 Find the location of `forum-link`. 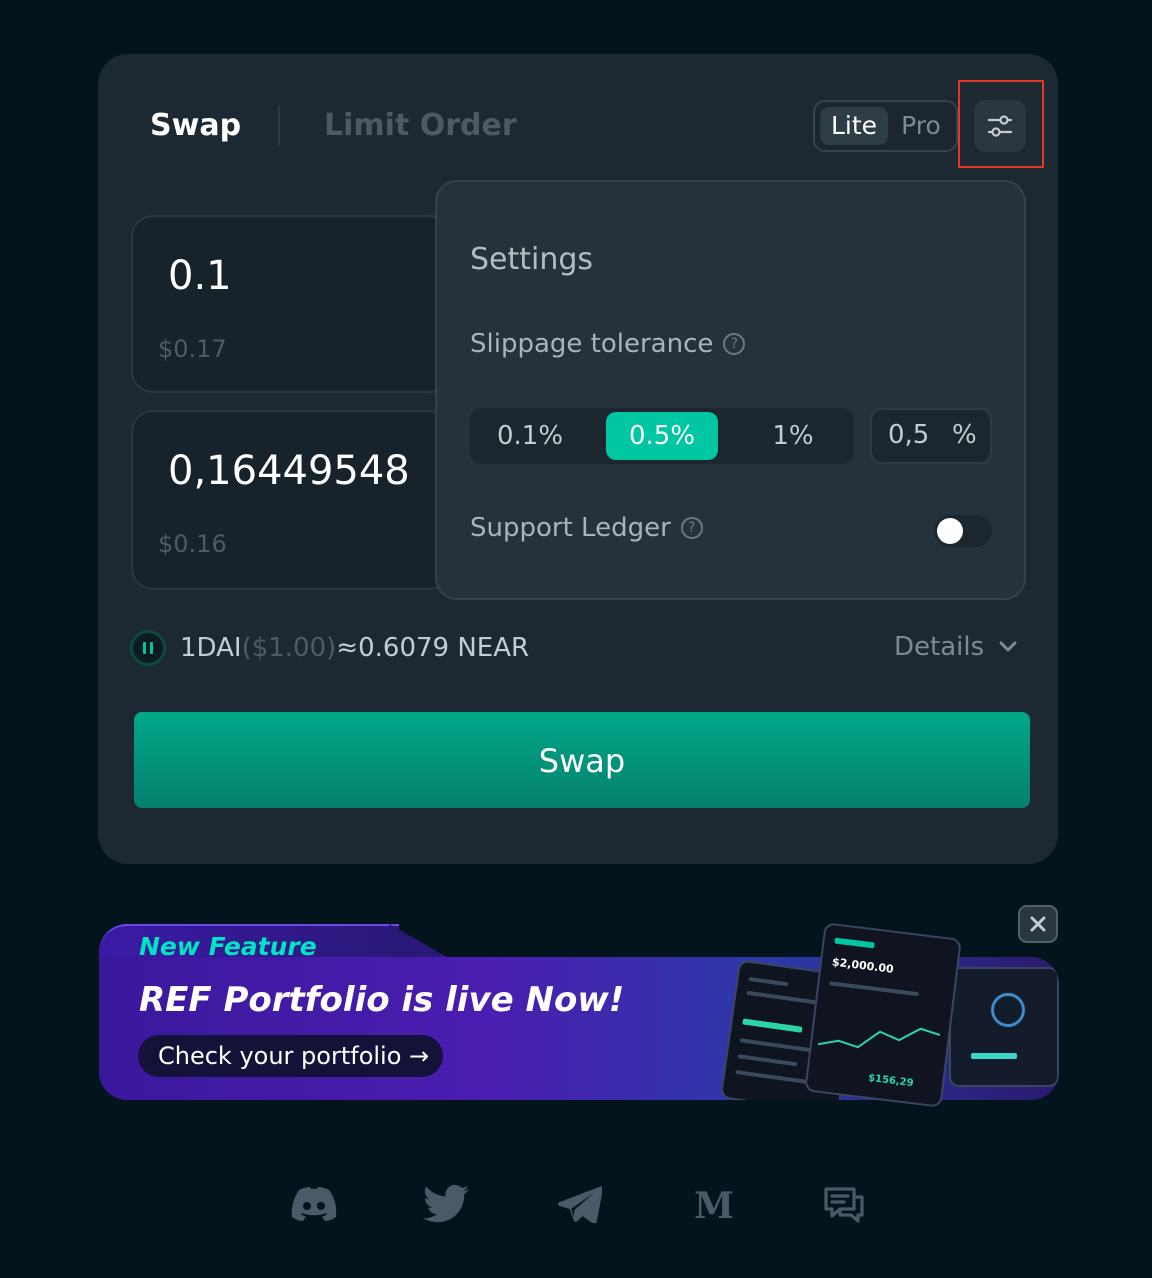

forum-link is located at coordinates (844, 1204).